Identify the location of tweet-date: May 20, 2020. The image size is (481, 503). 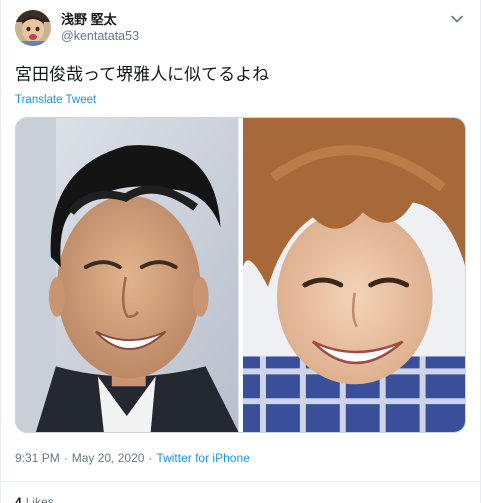
(108, 458).